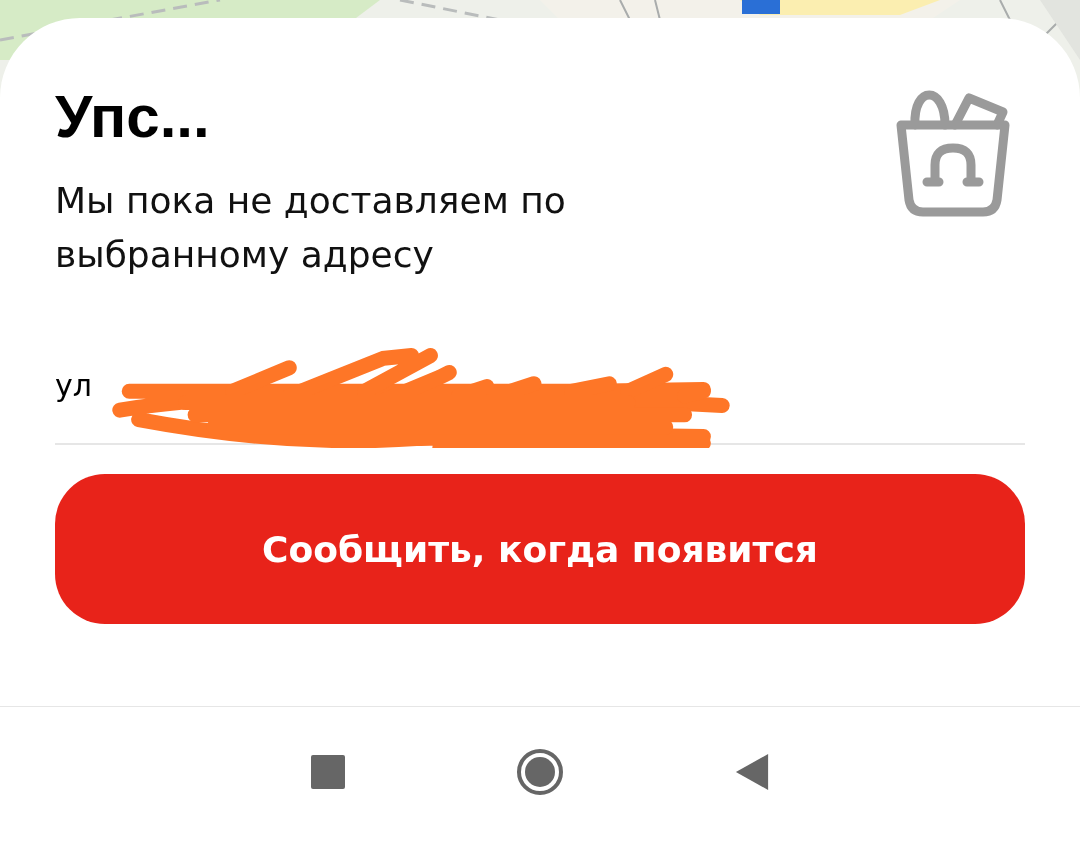 Image resolution: width=1080 pixels, height=843 pixels. Describe the element at coordinates (540, 772) in the screenshot. I see `home-icon` at that location.